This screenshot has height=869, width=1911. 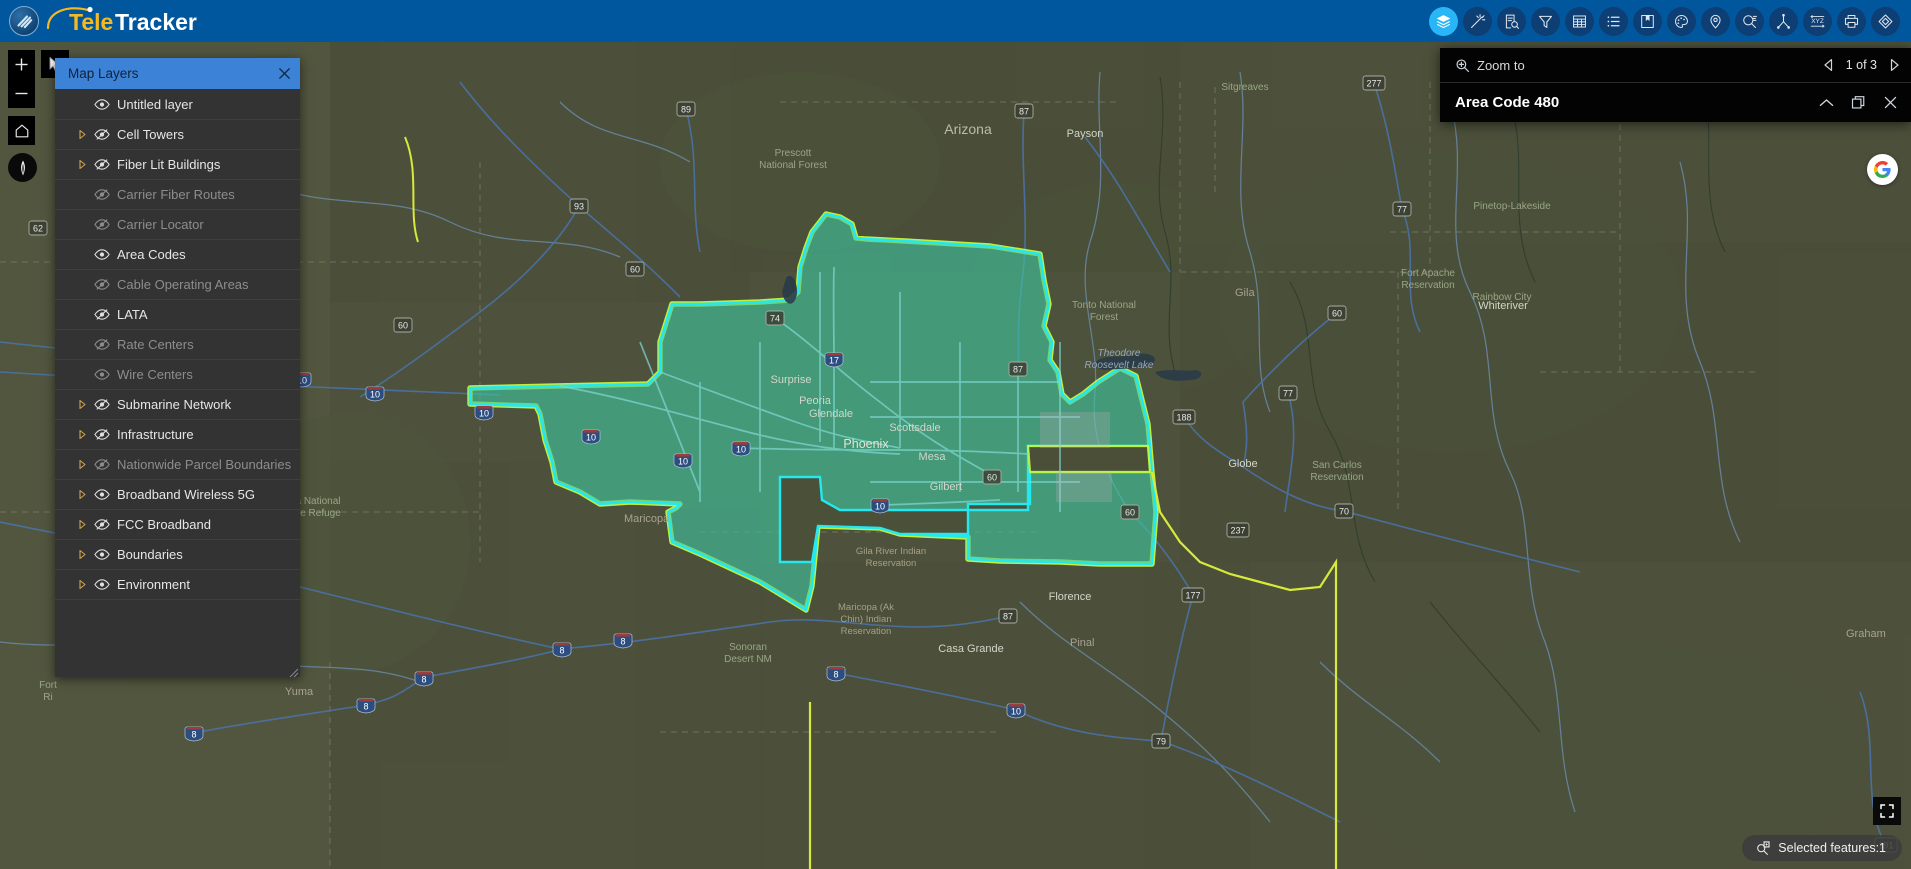 What do you see at coordinates (1502, 297) in the screenshot?
I see `map-label-park: Rainbow City` at bounding box center [1502, 297].